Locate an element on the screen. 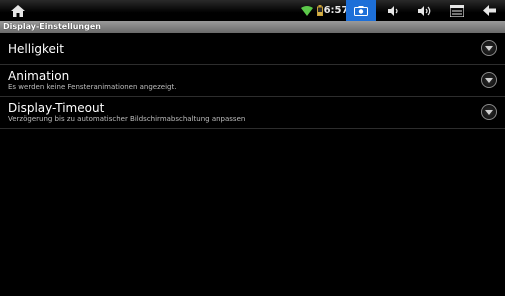 The height and width of the screenshot is (296, 505). back-icon is located at coordinates (489, 10).